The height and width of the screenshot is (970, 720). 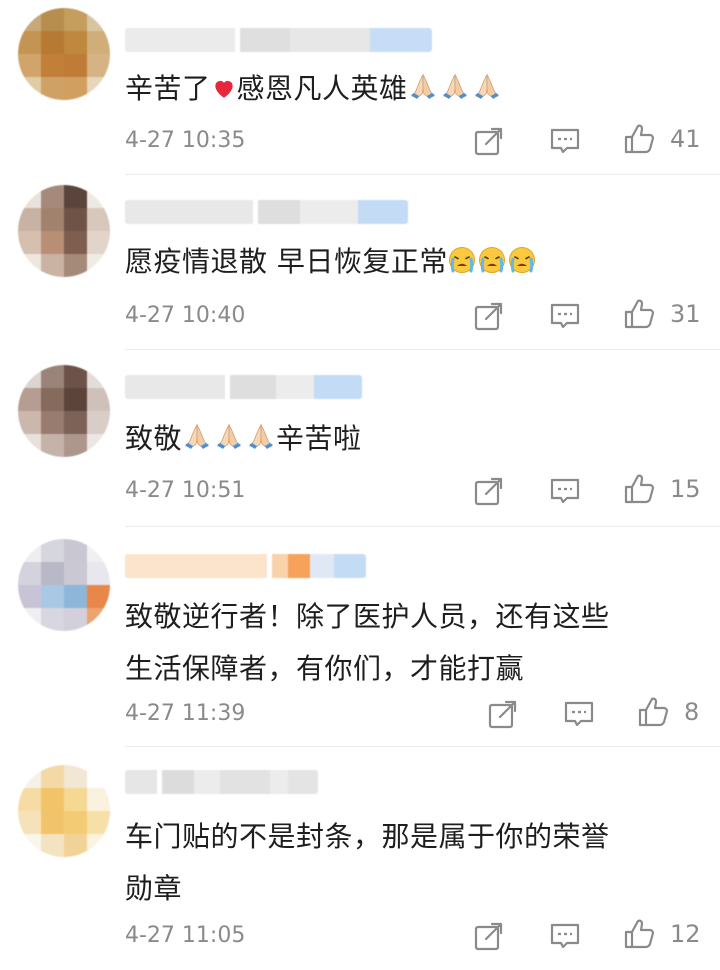 What do you see at coordinates (407, 262) in the screenshot?
I see `comment-text: 愿疫情退散 早日恢复正常` at bounding box center [407, 262].